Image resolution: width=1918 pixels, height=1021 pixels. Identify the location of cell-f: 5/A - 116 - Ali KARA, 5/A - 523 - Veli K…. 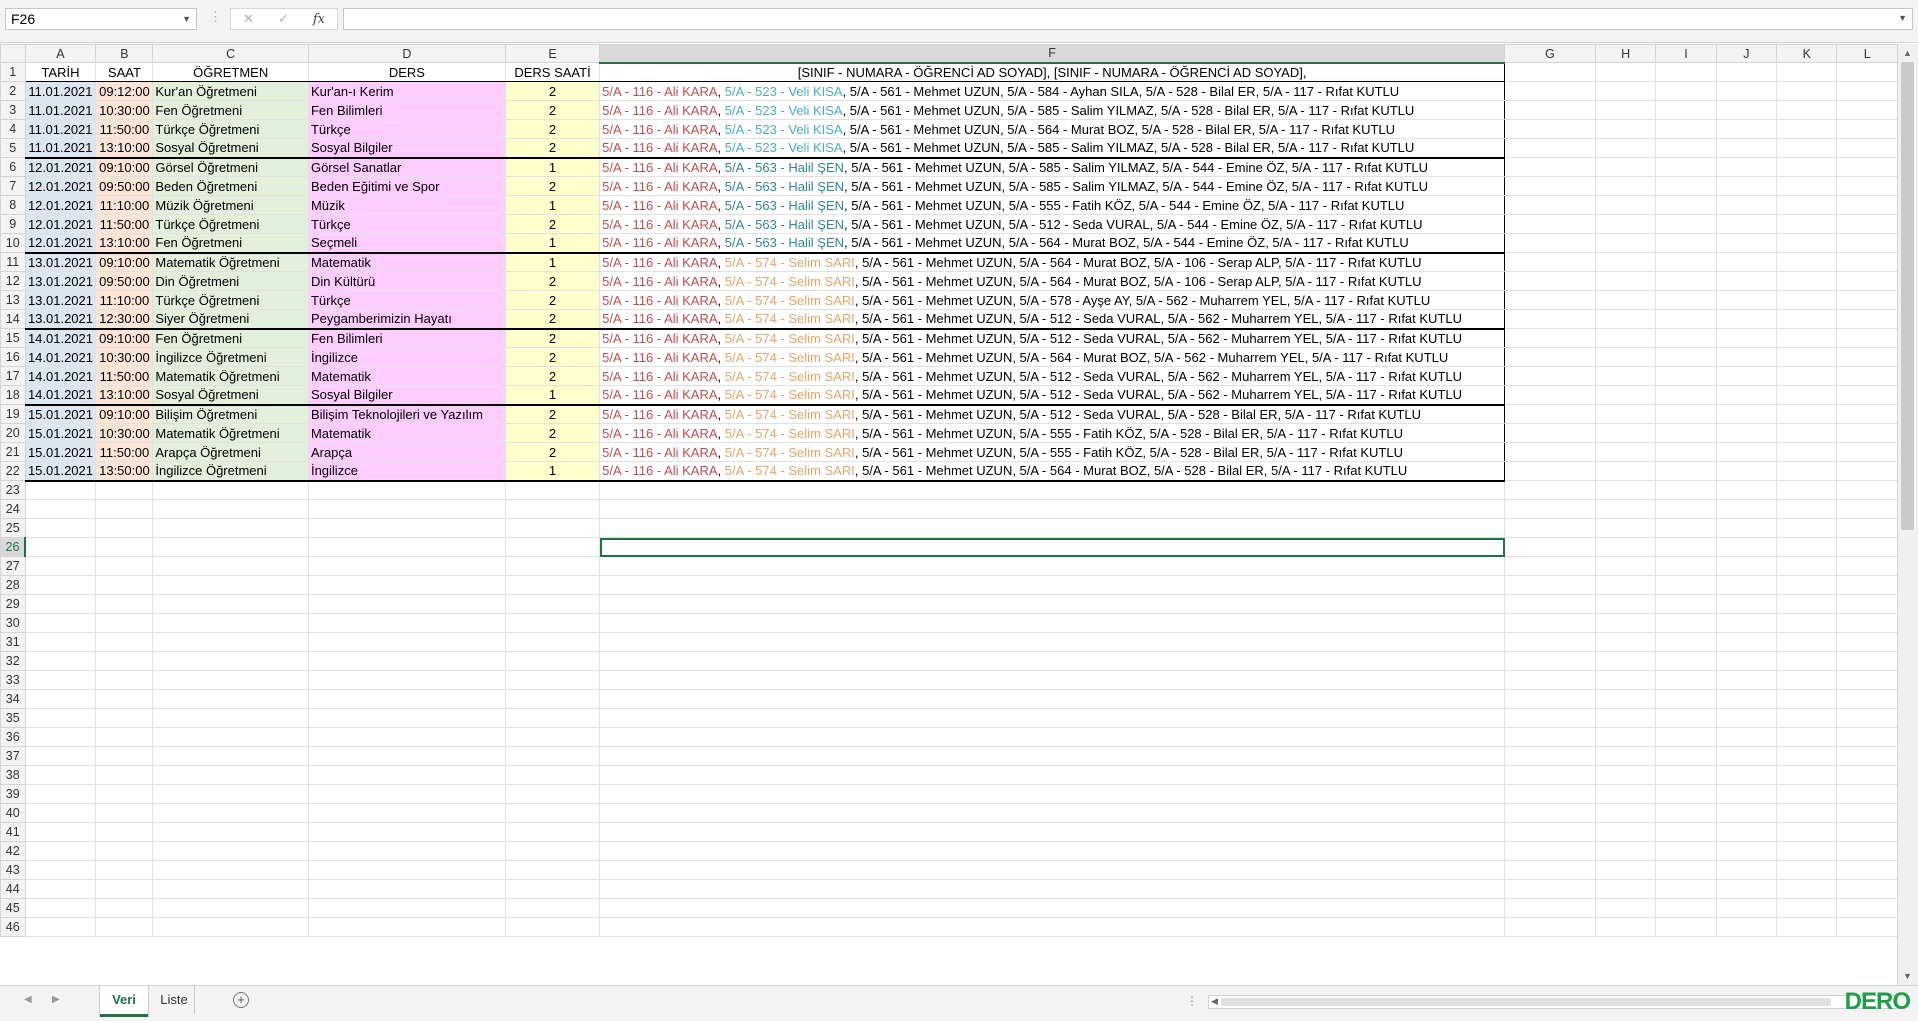
(1052, 129).